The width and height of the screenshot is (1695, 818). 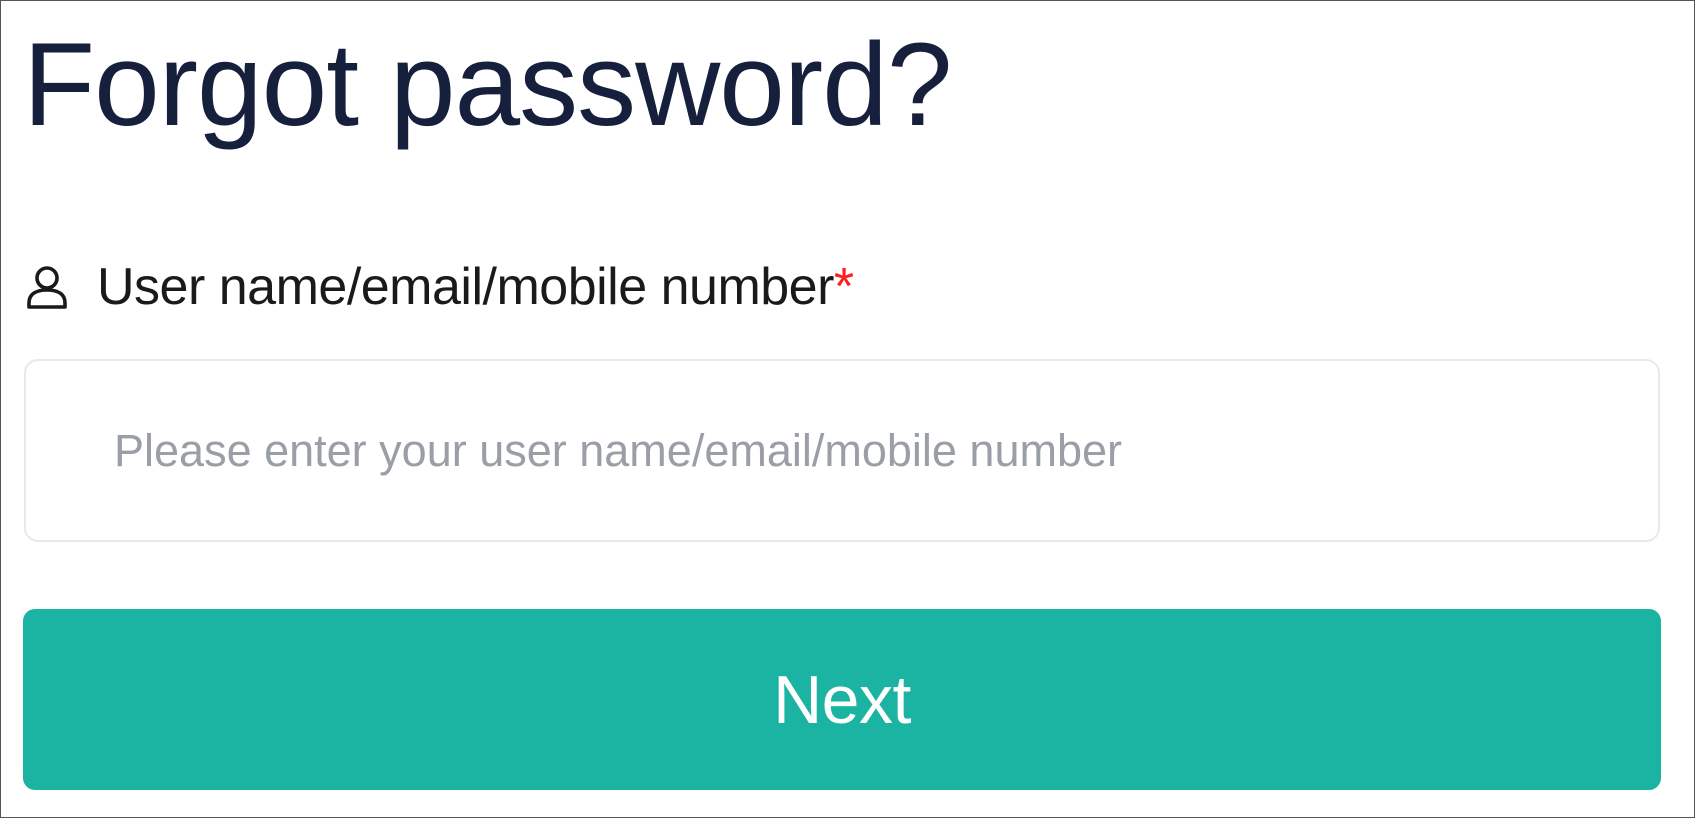 What do you see at coordinates (487, 85) in the screenshot?
I see `page-title: Forgot password?` at bounding box center [487, 85].